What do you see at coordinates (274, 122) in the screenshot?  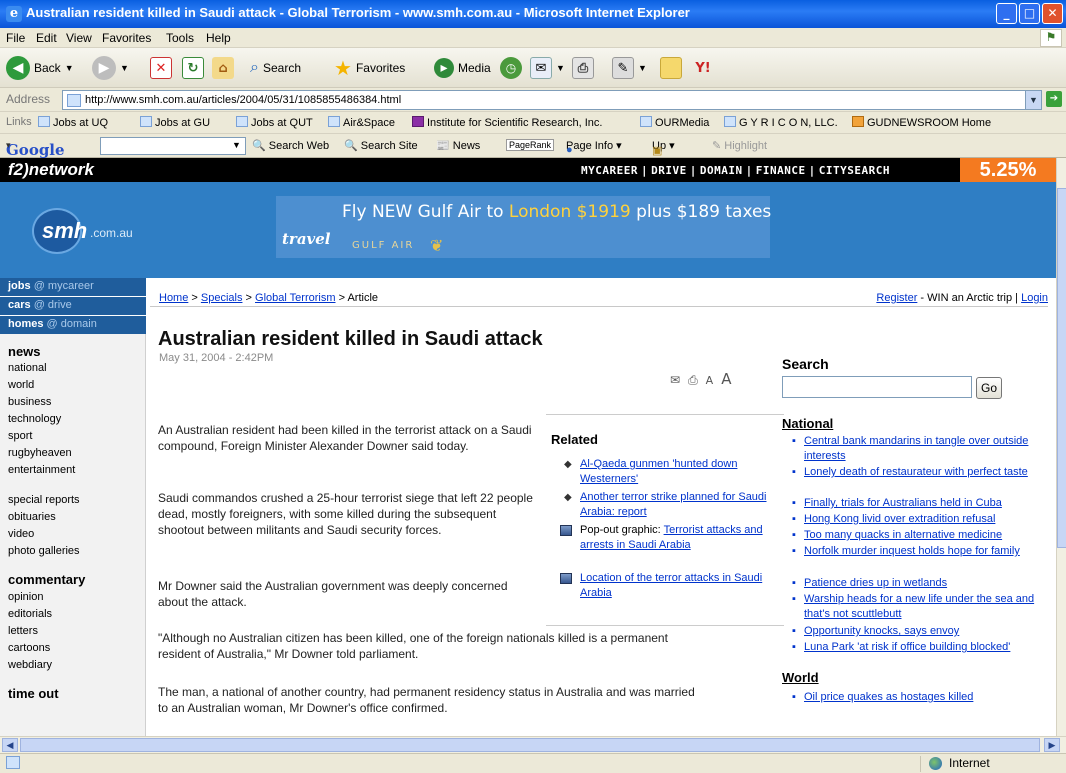 I see `link-jobs-qut: Jobs at QUT` at bounding box center [274, 122].